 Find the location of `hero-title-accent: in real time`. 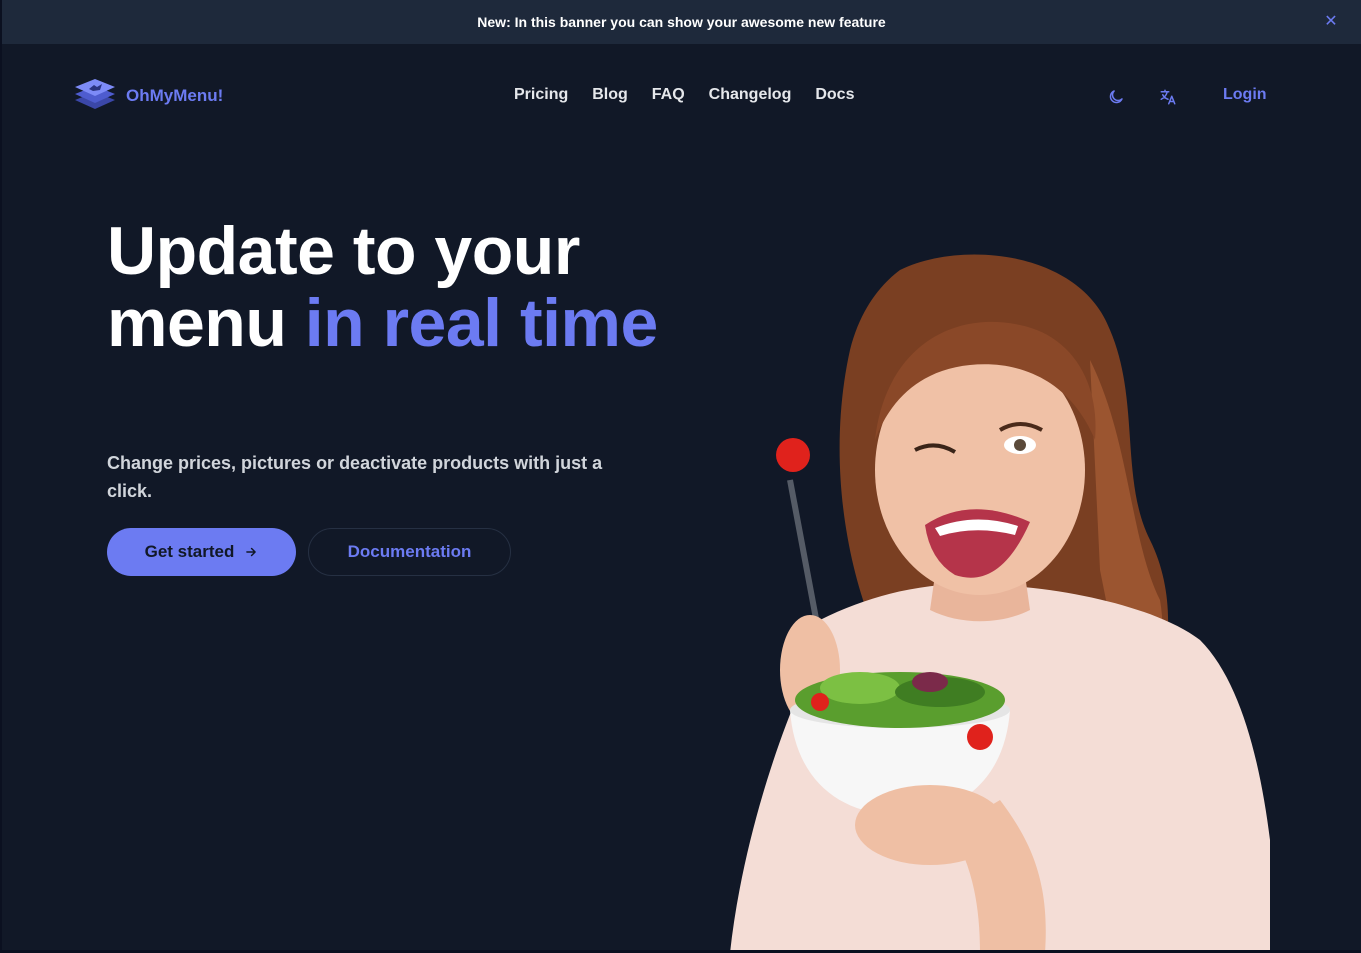

hero-title-accent: in real time is located at coordinates (481, 323).